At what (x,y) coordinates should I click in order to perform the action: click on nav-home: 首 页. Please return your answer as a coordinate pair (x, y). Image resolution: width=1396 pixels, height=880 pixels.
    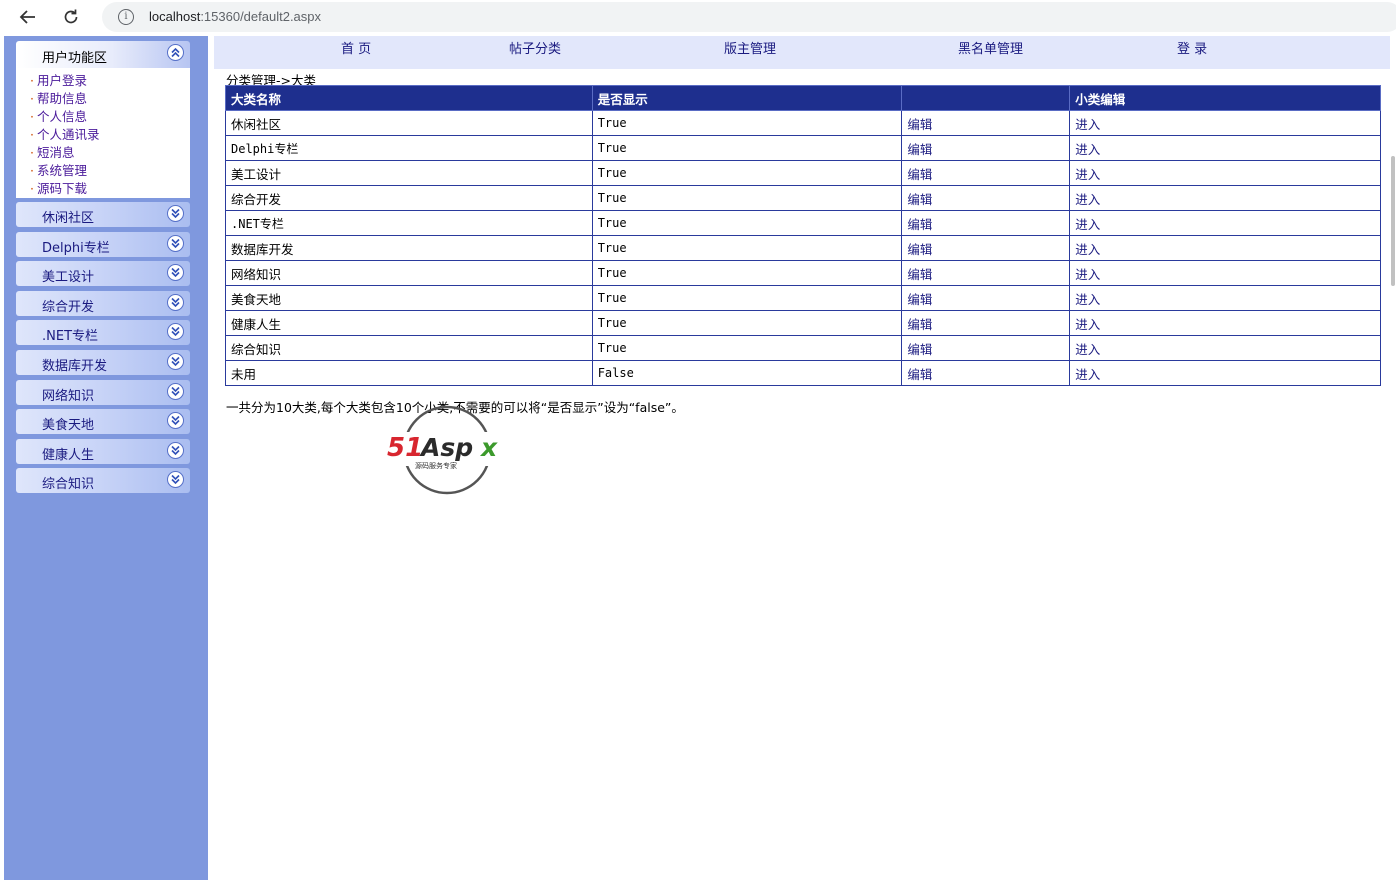
    Looking at the image, I should click on (356, 47).